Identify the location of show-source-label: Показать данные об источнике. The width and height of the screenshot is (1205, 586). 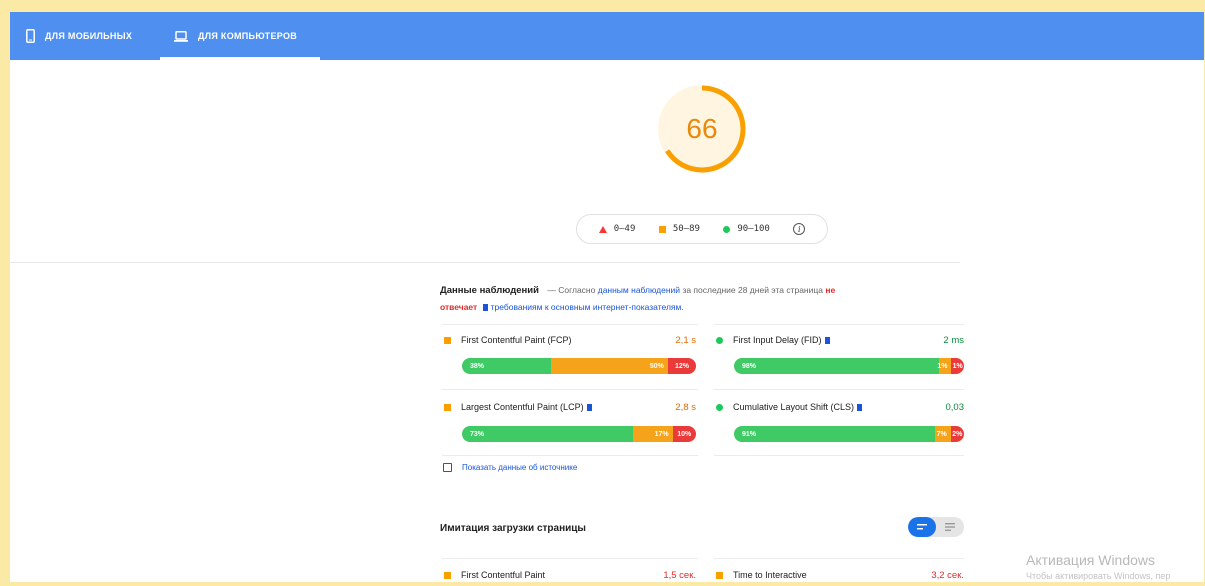
(520, 467).